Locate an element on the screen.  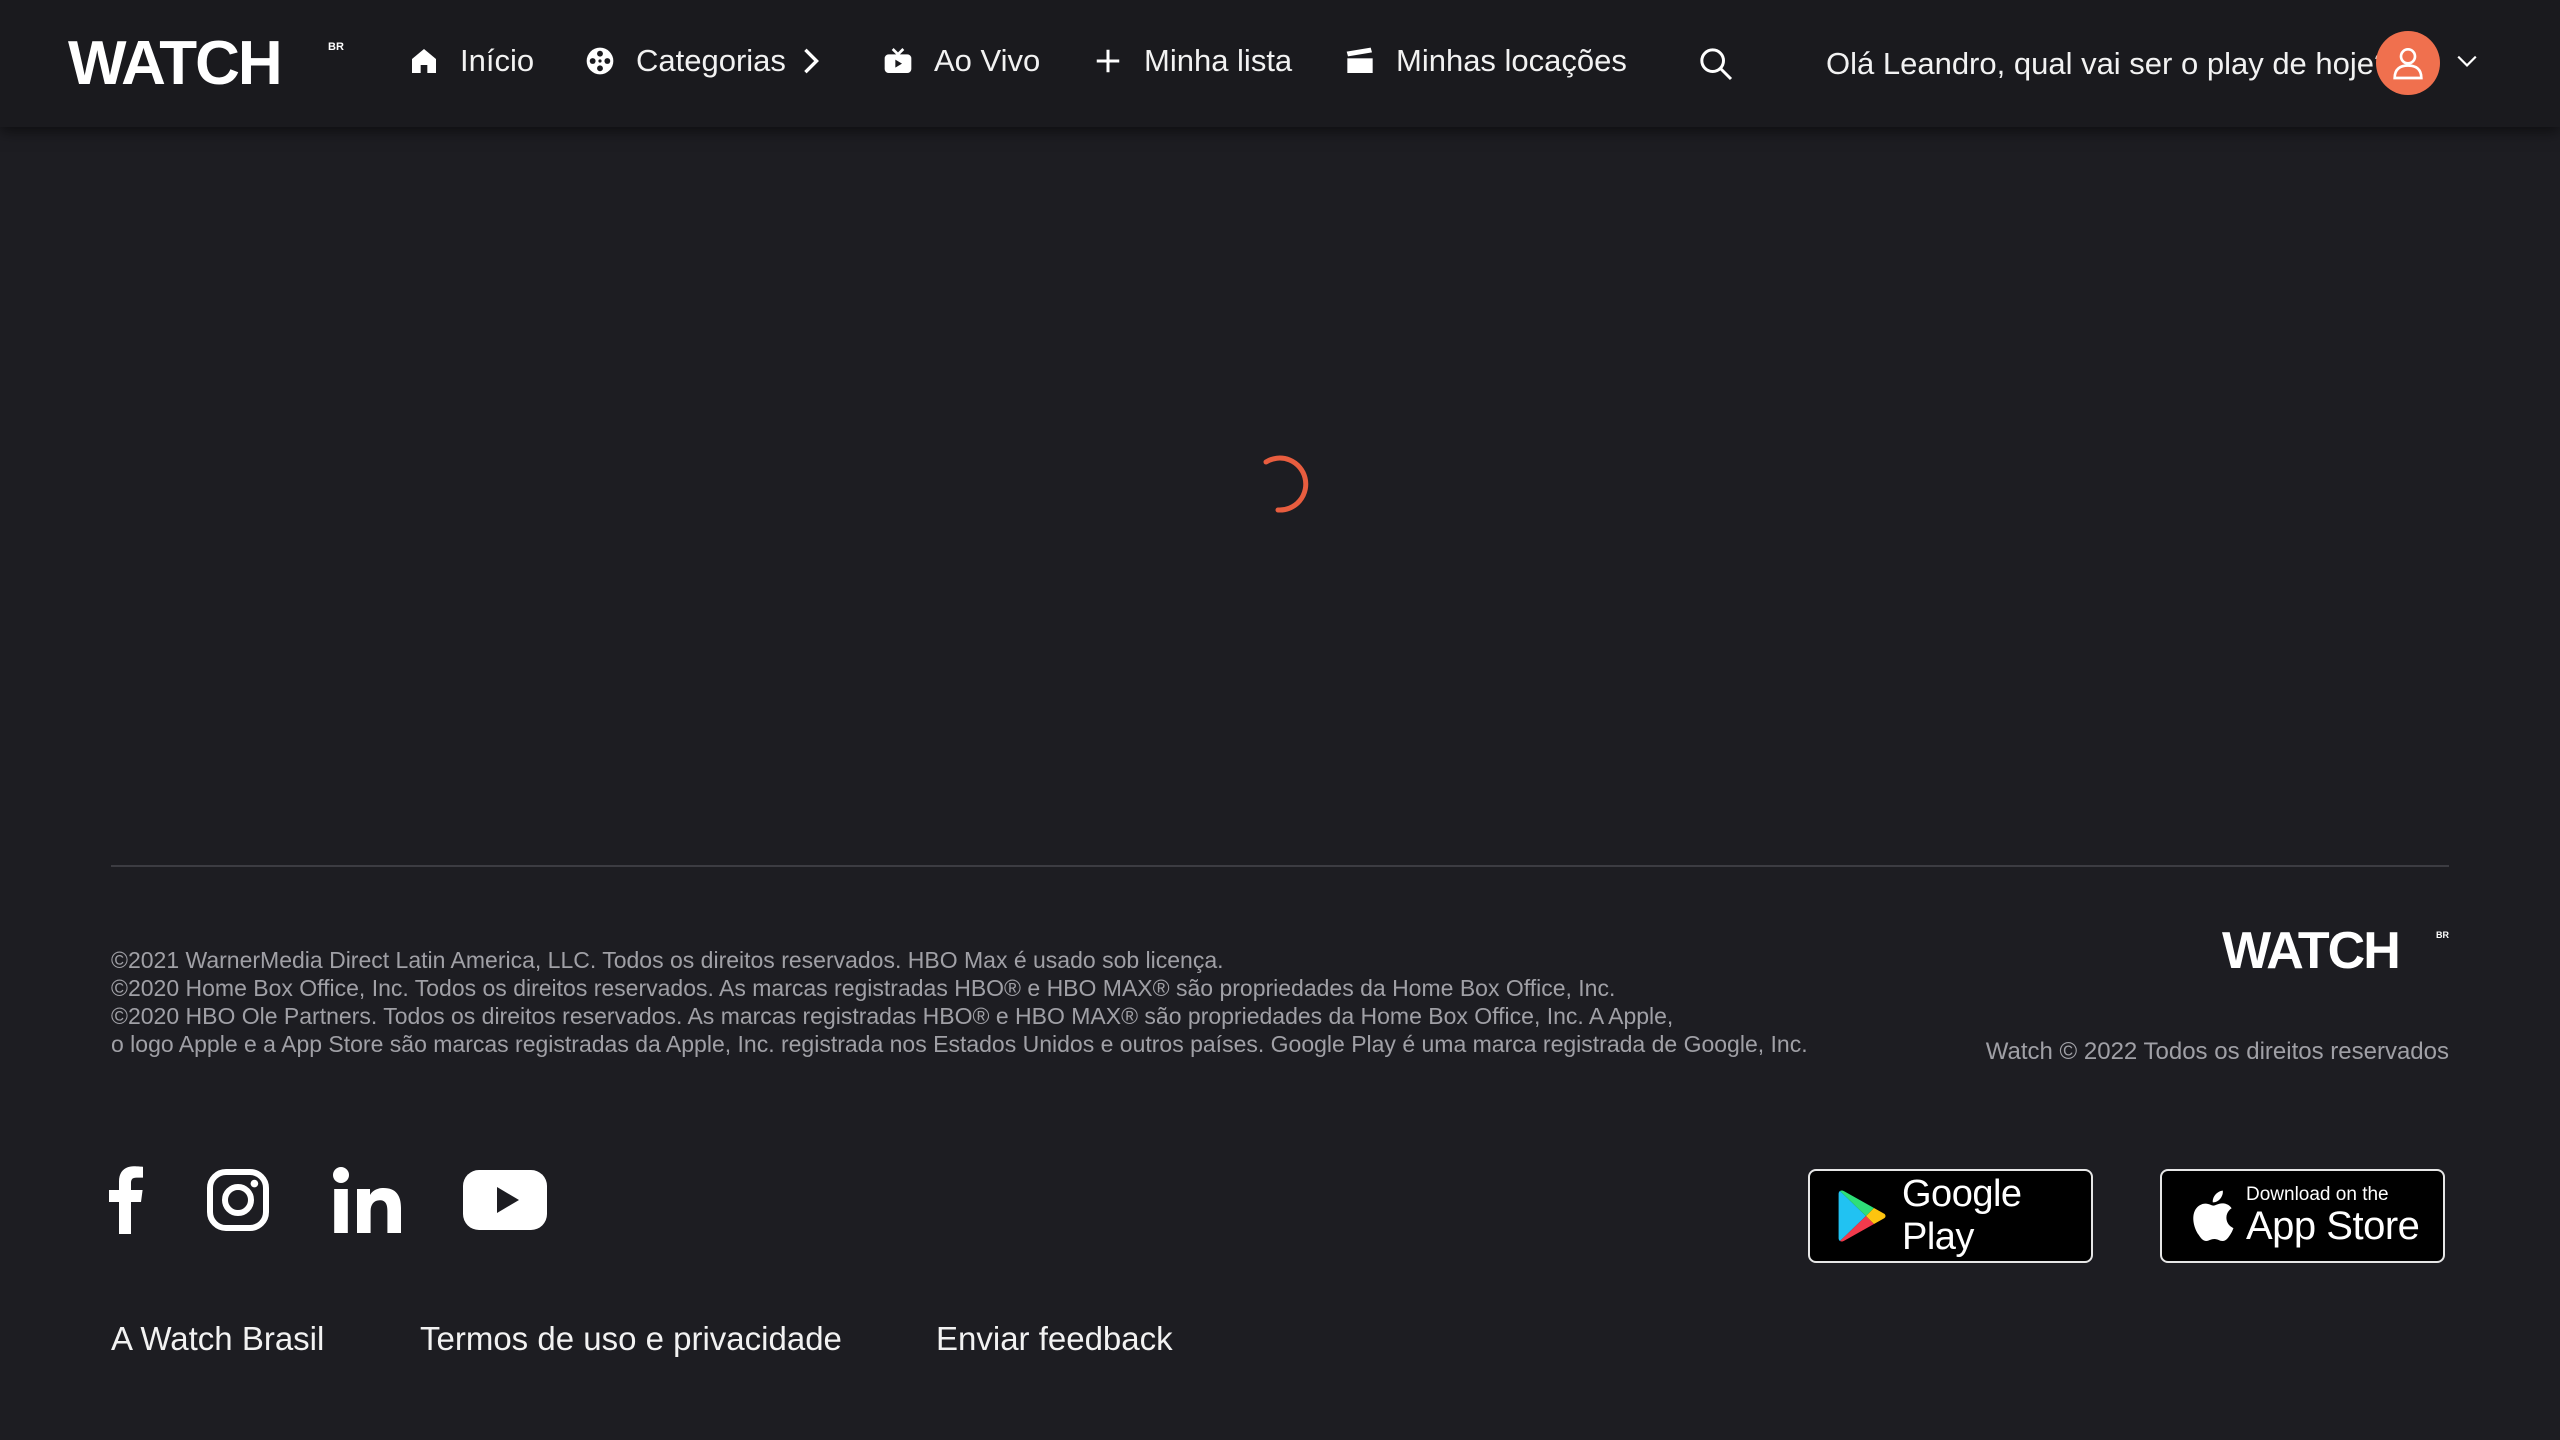
footer-logo-suffix: BR is located at coordinates (2442, 935).